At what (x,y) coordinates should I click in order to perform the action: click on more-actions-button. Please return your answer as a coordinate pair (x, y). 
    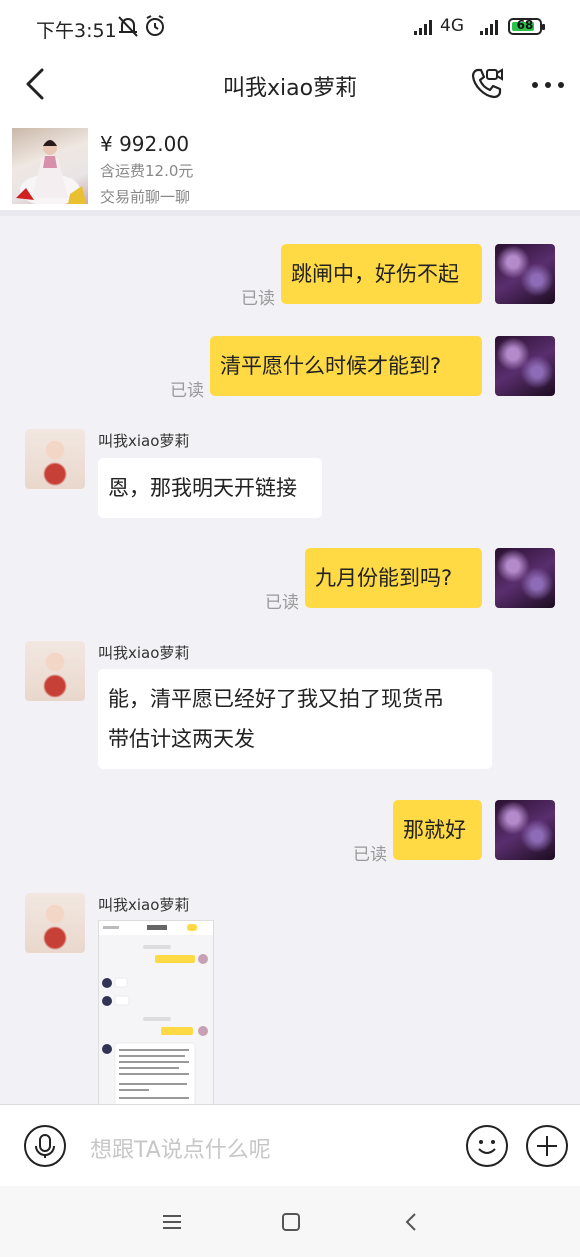
    Looking at the image, I should click on (547, 1146).